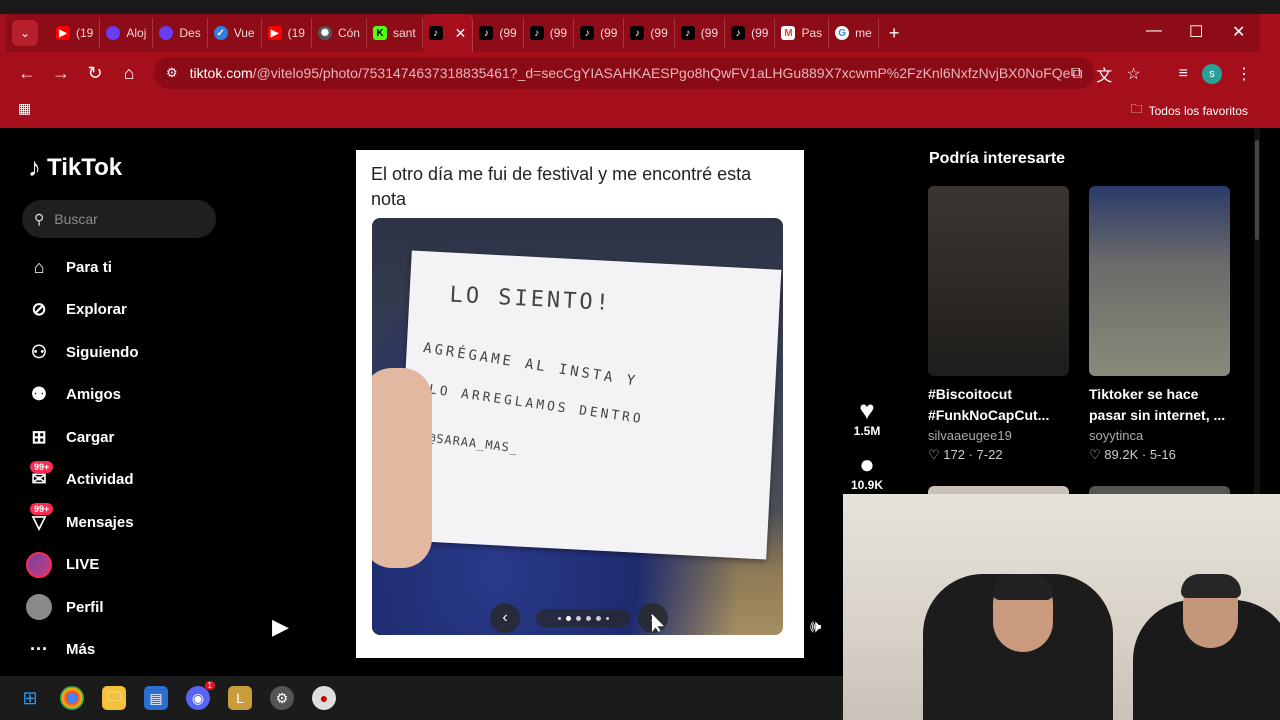 This screenshot has height=720, width=1280. Describe the element at coordinates (82, 437) in the screenshot. I see `nav-item-cargar: ⊞ Cargar` at that location.